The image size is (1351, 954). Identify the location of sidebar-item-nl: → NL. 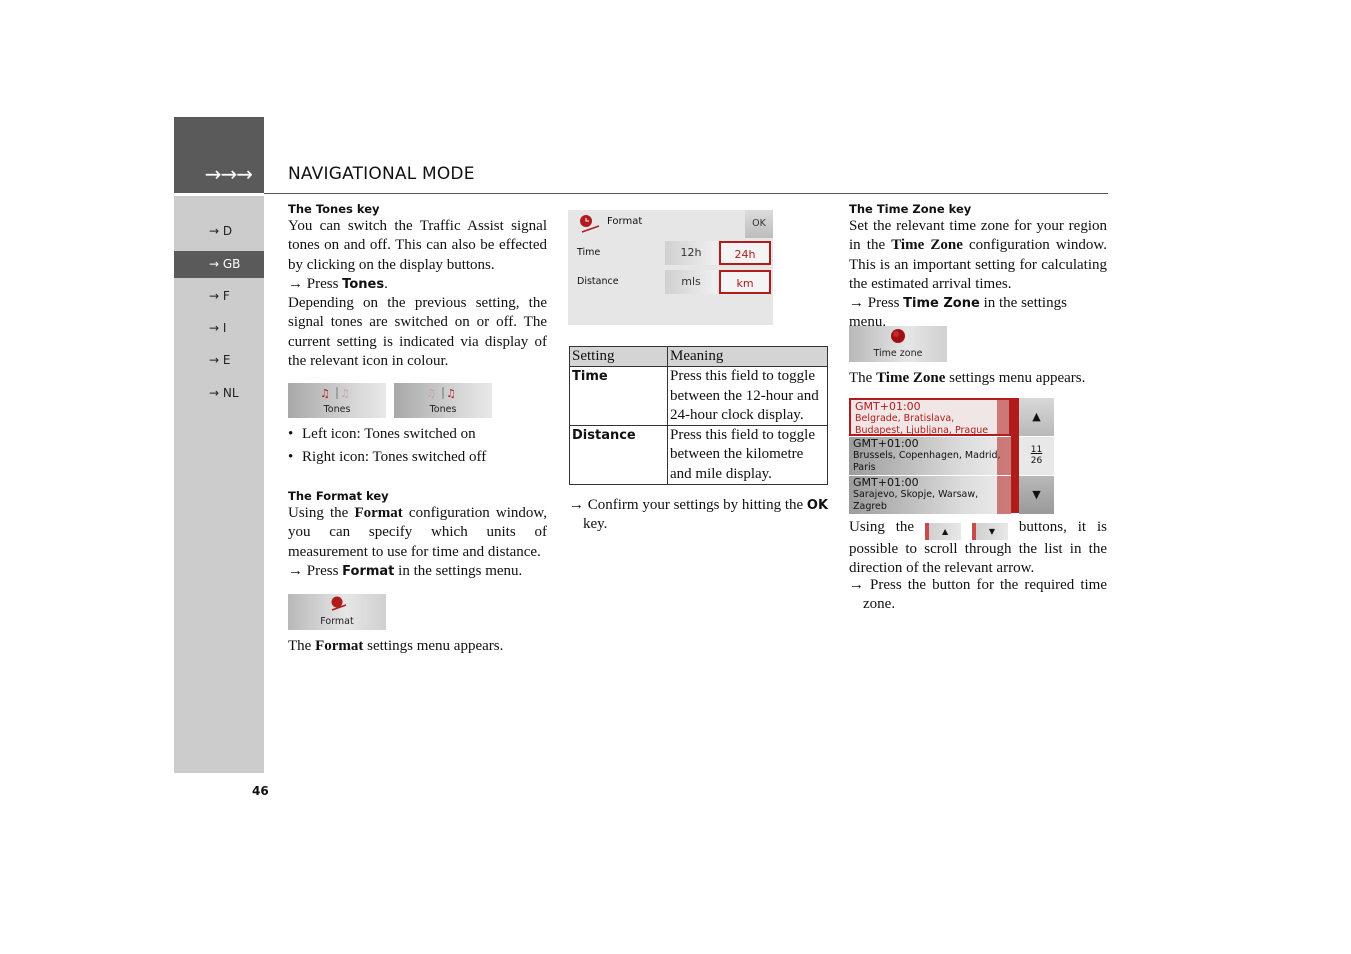
(219, 393).